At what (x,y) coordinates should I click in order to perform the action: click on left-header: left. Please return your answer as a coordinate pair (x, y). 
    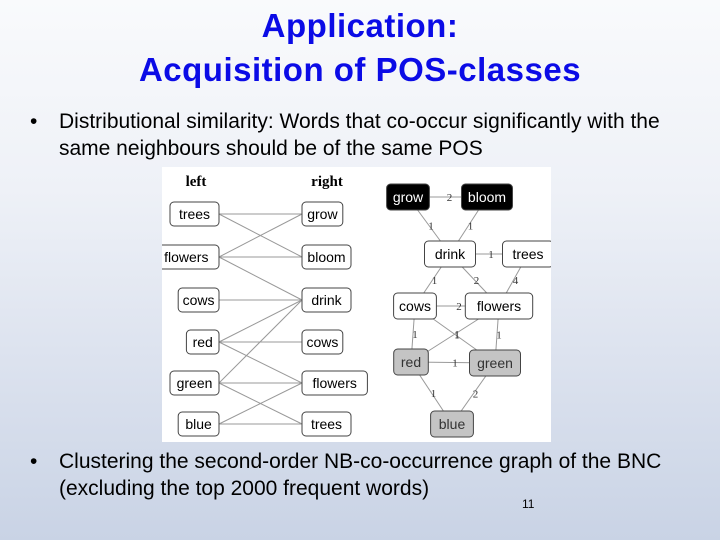
    Looking at the image, I should click on (196, 182).